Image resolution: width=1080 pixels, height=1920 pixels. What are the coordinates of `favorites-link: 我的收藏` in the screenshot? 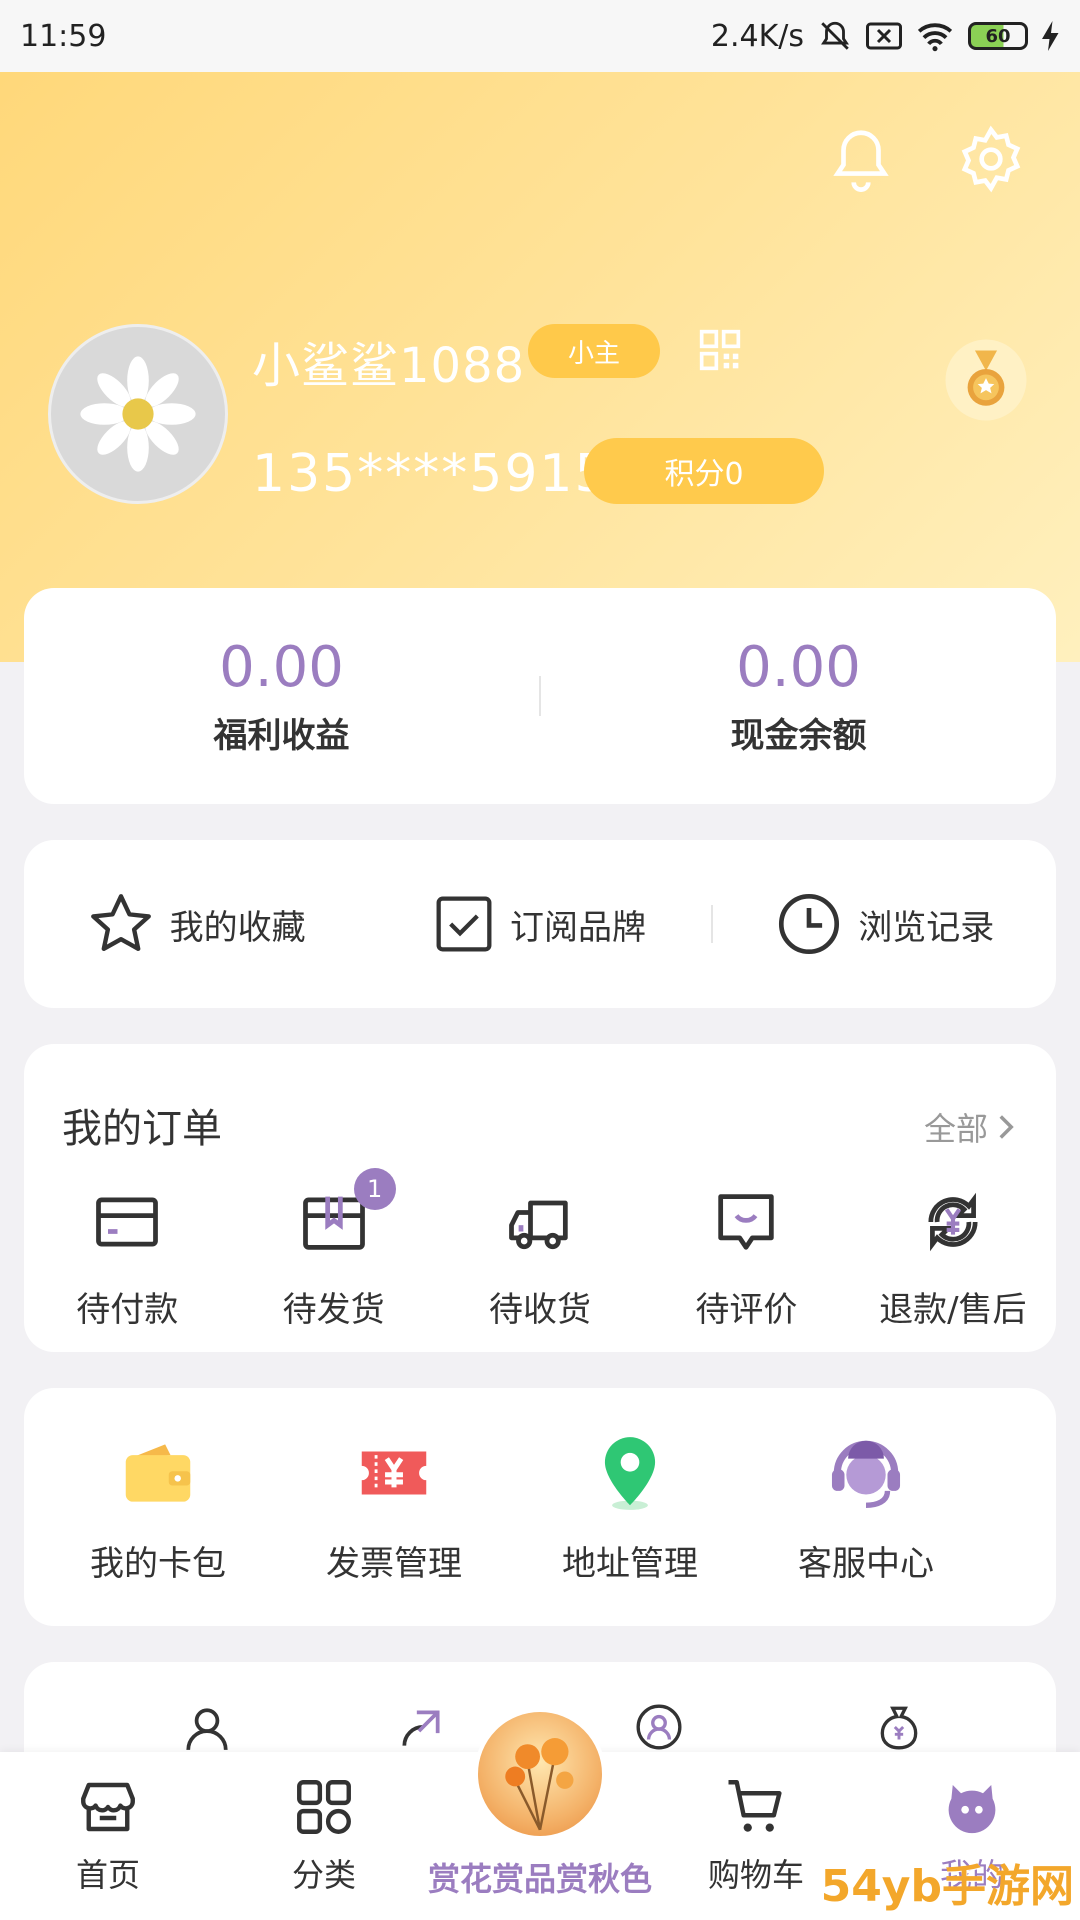 It's located at (195, 924).